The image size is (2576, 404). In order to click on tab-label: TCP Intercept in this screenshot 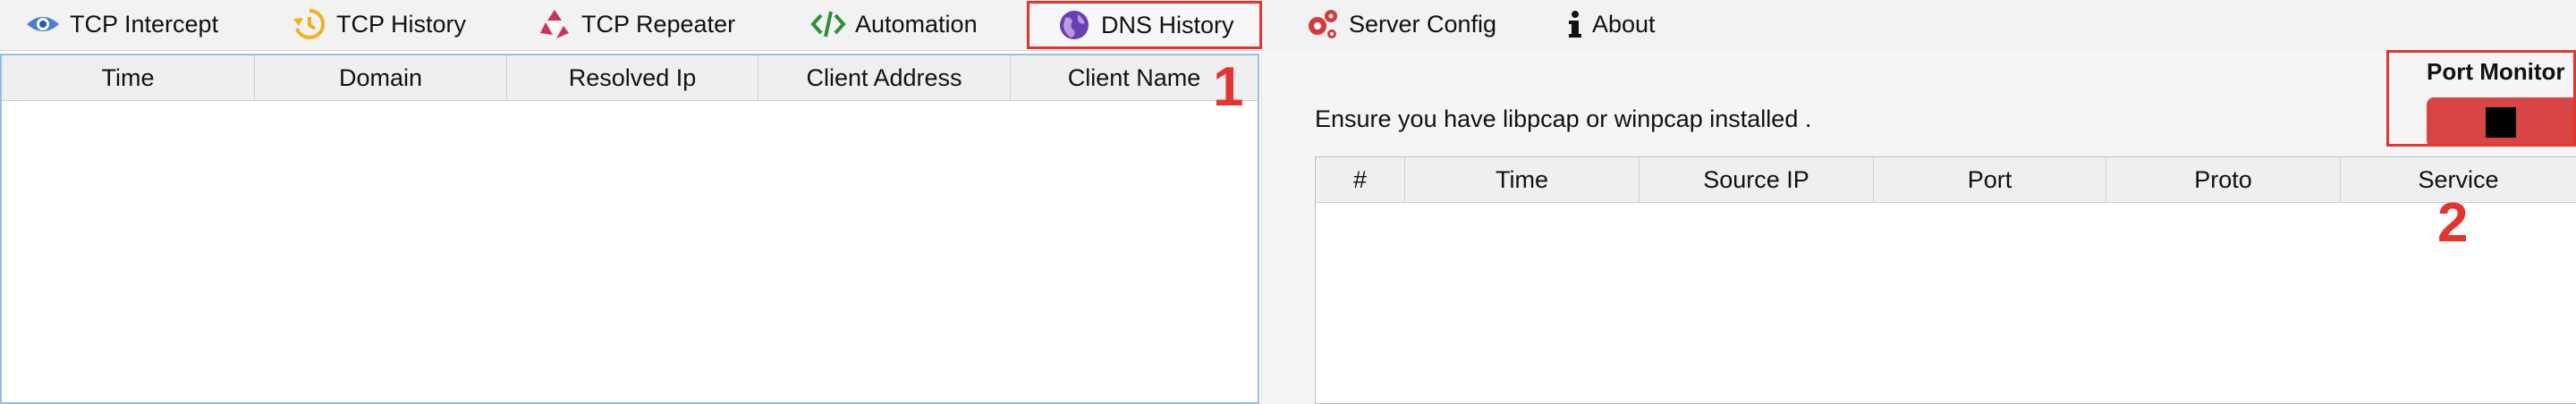, I will do `click(144, 24)`.